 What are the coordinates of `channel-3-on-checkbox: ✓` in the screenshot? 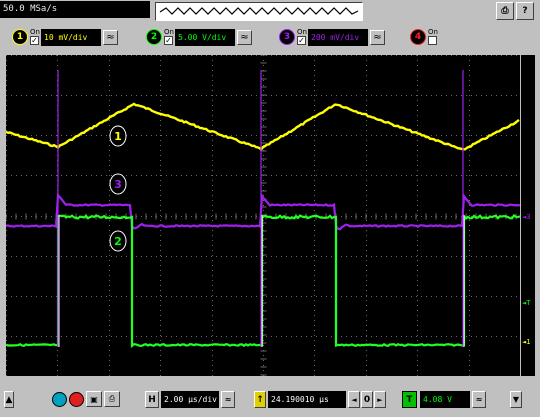 It's located at (301, 40).